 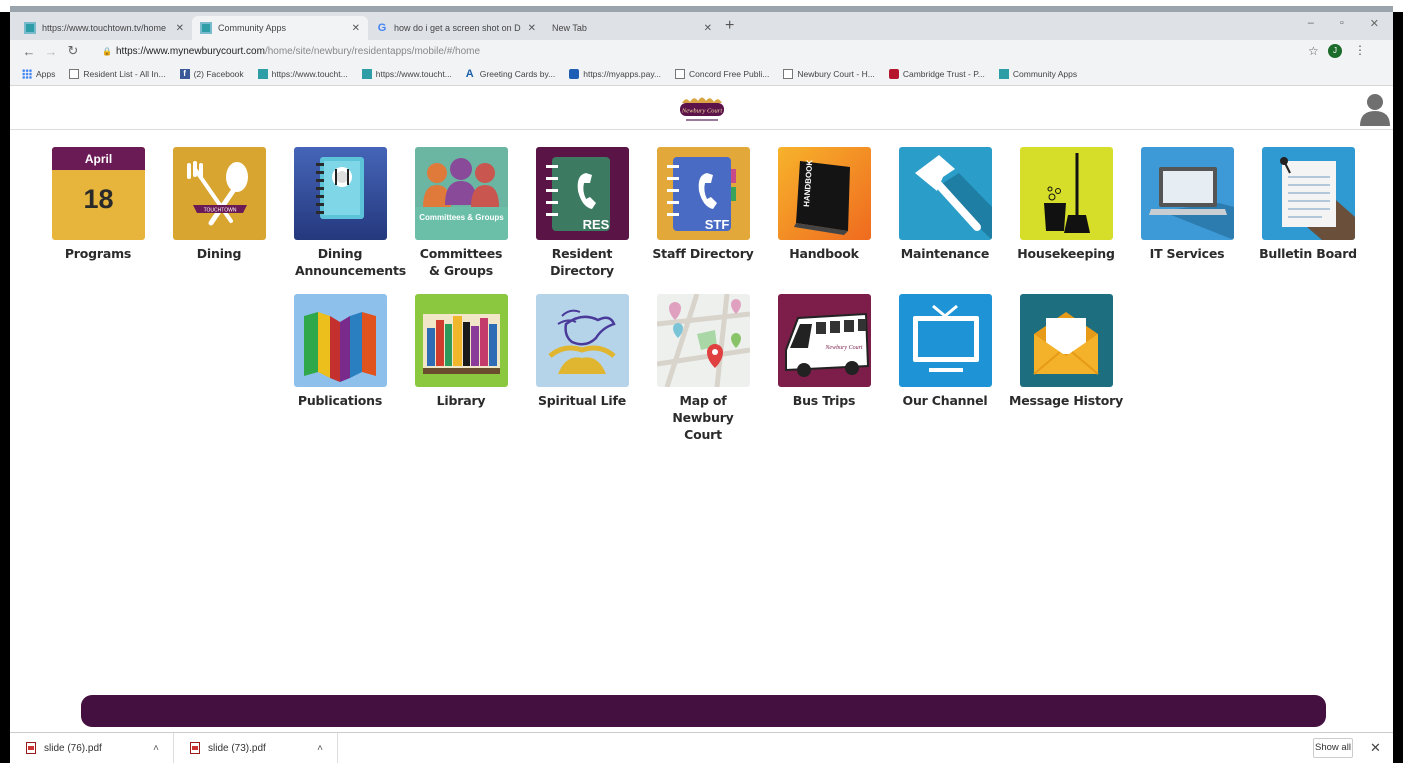 I want to click on close-window-button: ✕, so click(x=1374, y=23).